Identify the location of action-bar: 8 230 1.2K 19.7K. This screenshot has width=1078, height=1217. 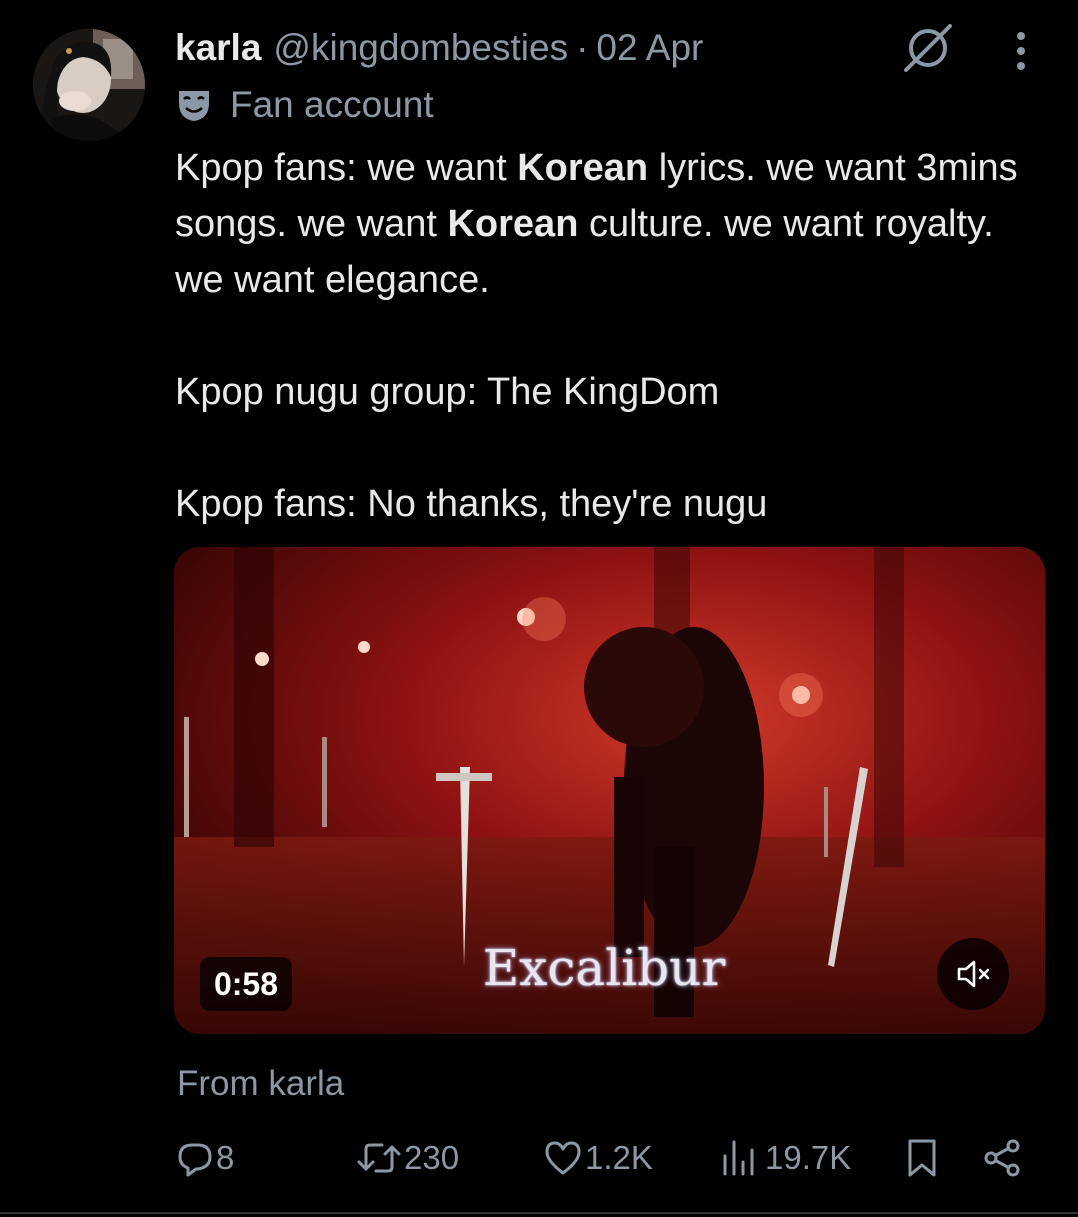
(539, 1160).